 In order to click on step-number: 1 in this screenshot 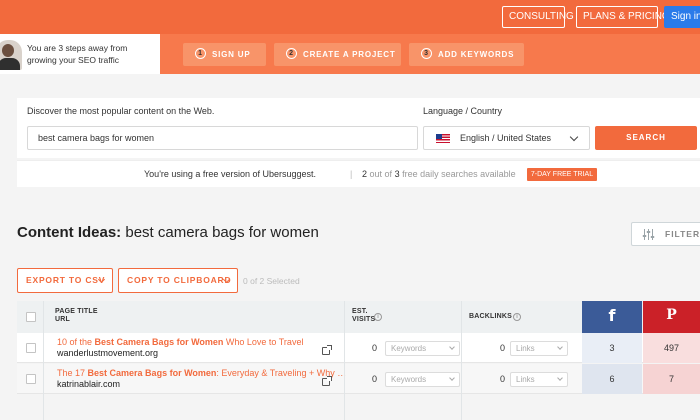, I will do `click(200, 54)`.